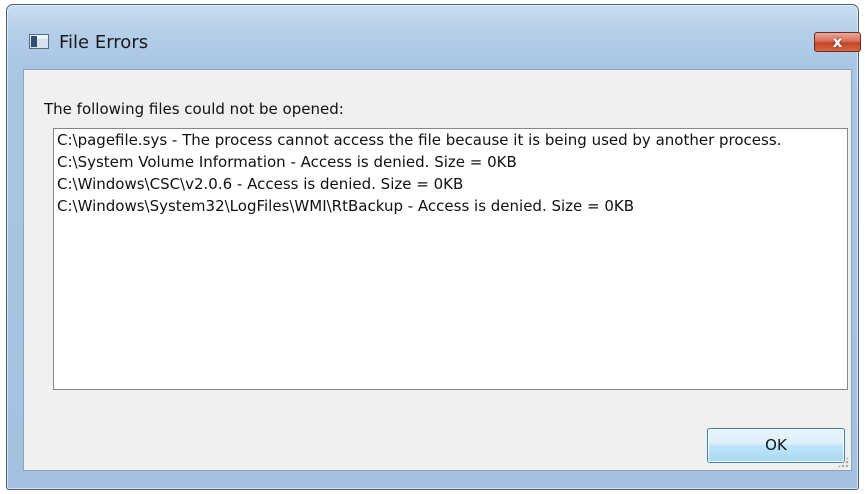 The height and width of the screenshot is (494, 865). What do you see at coordinates (434, 29) in the screenshot?
I see `title-bar: File Errors x` at bounding box center [434, 29].